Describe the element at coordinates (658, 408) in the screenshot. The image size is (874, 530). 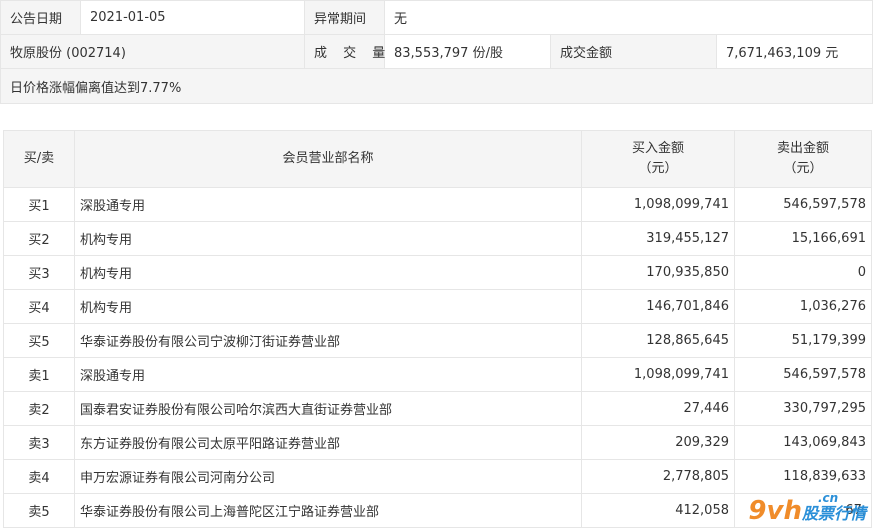
I see `row-buy-amount: 27,446` at that location.